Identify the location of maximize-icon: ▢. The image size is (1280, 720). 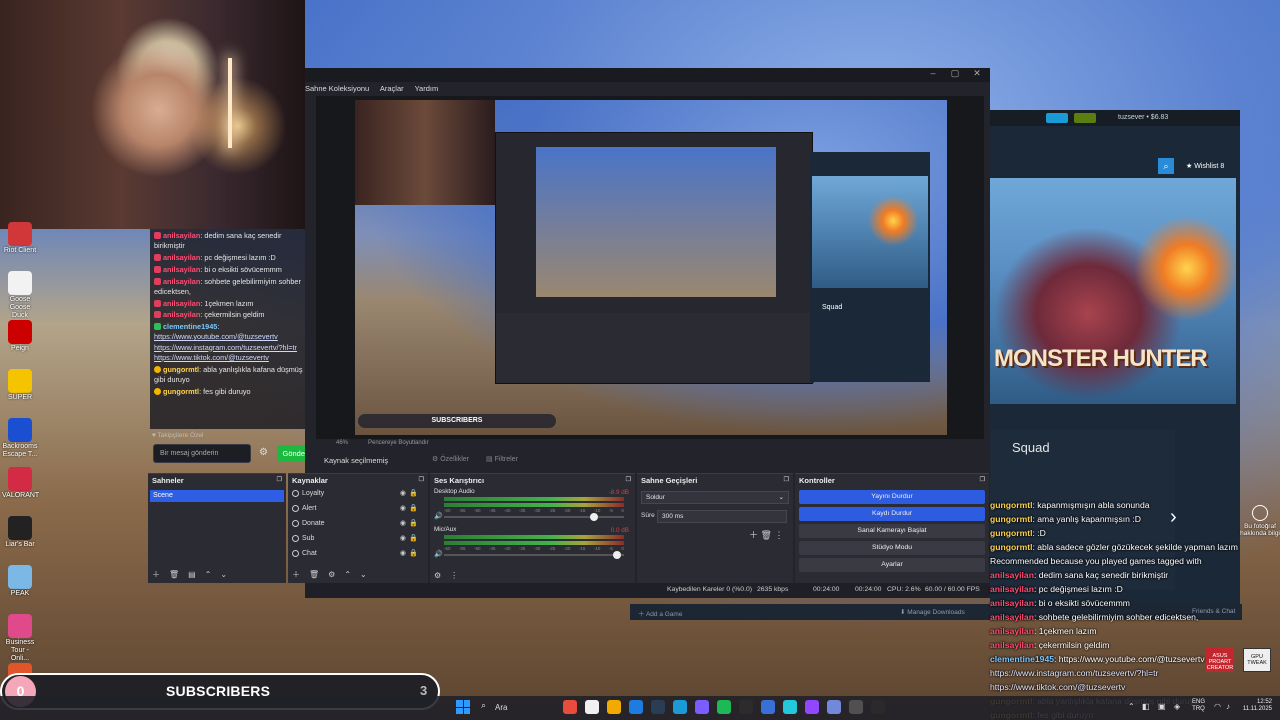
(955, 73).